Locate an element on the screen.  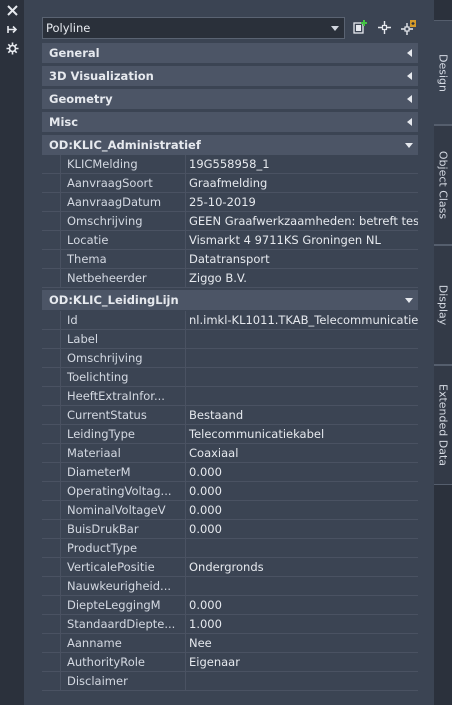
section-title: OD:KLIC_Administratief is located at coordinates (125, 145).